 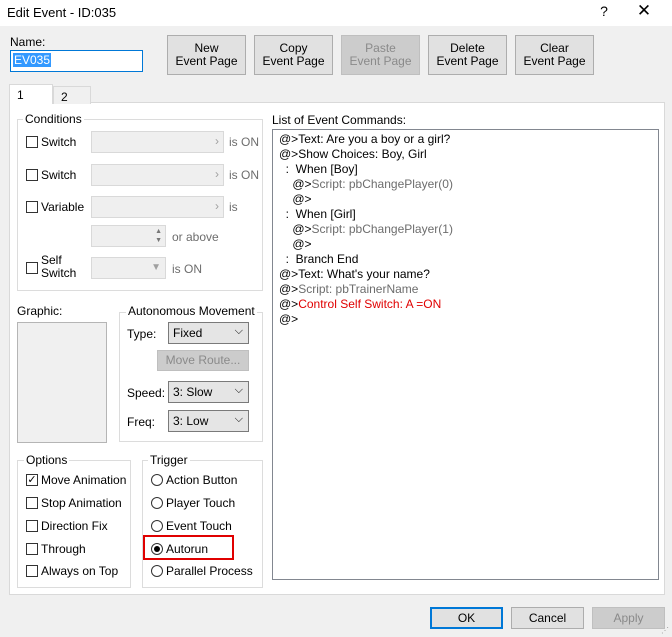 What do you see at coordinates (32, 503) in the screenshot?
I see `stop-animation-checkbox` at bounding box center [32, 503].